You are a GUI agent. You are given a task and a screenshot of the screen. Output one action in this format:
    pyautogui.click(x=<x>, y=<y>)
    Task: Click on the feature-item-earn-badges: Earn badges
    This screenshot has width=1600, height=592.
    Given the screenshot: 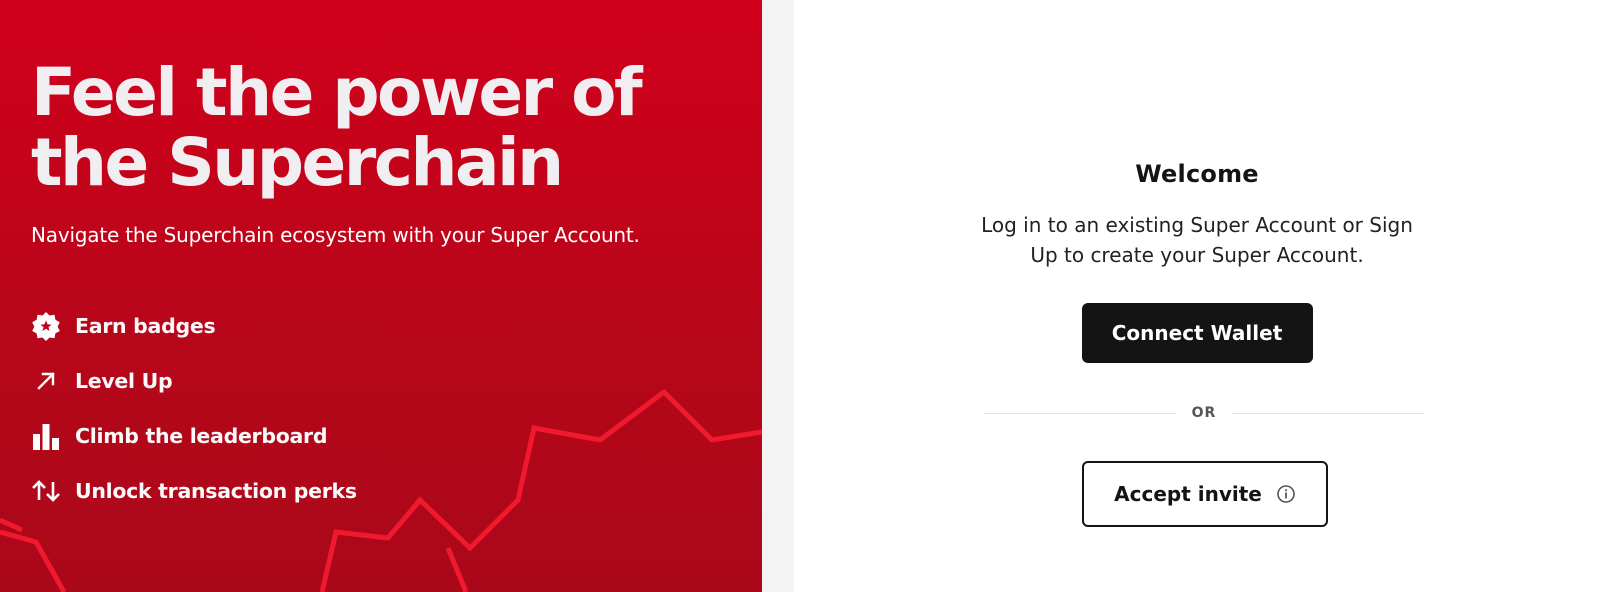 What is the action you would take?
    pyautogui.click(x=194, y=326)
    